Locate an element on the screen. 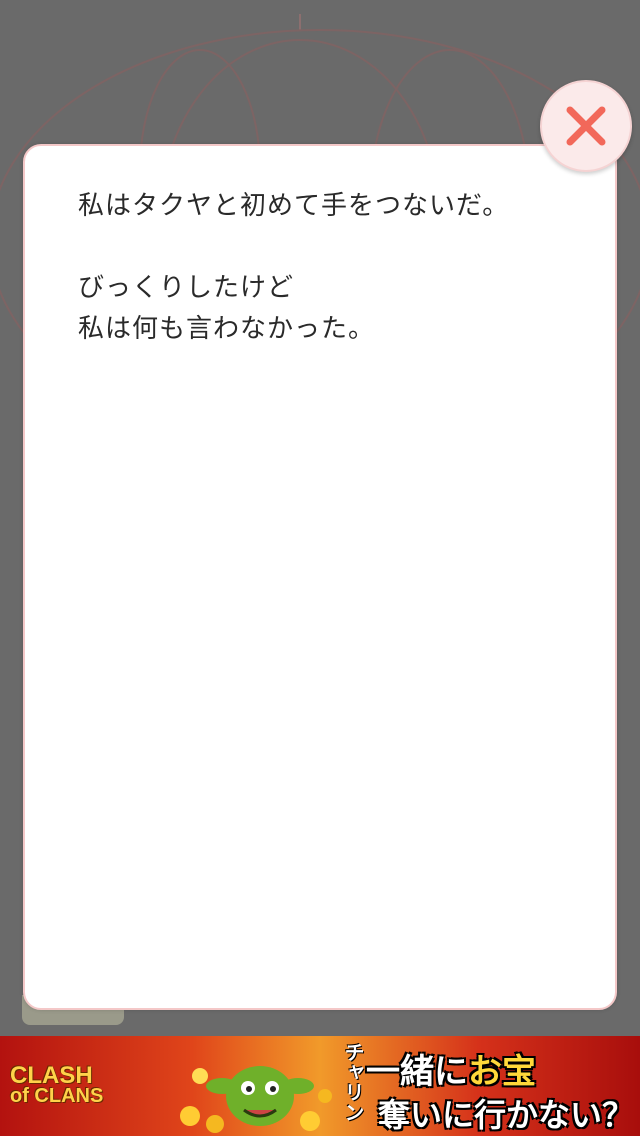  goblin-icon is located at coordinates (256, 1099).